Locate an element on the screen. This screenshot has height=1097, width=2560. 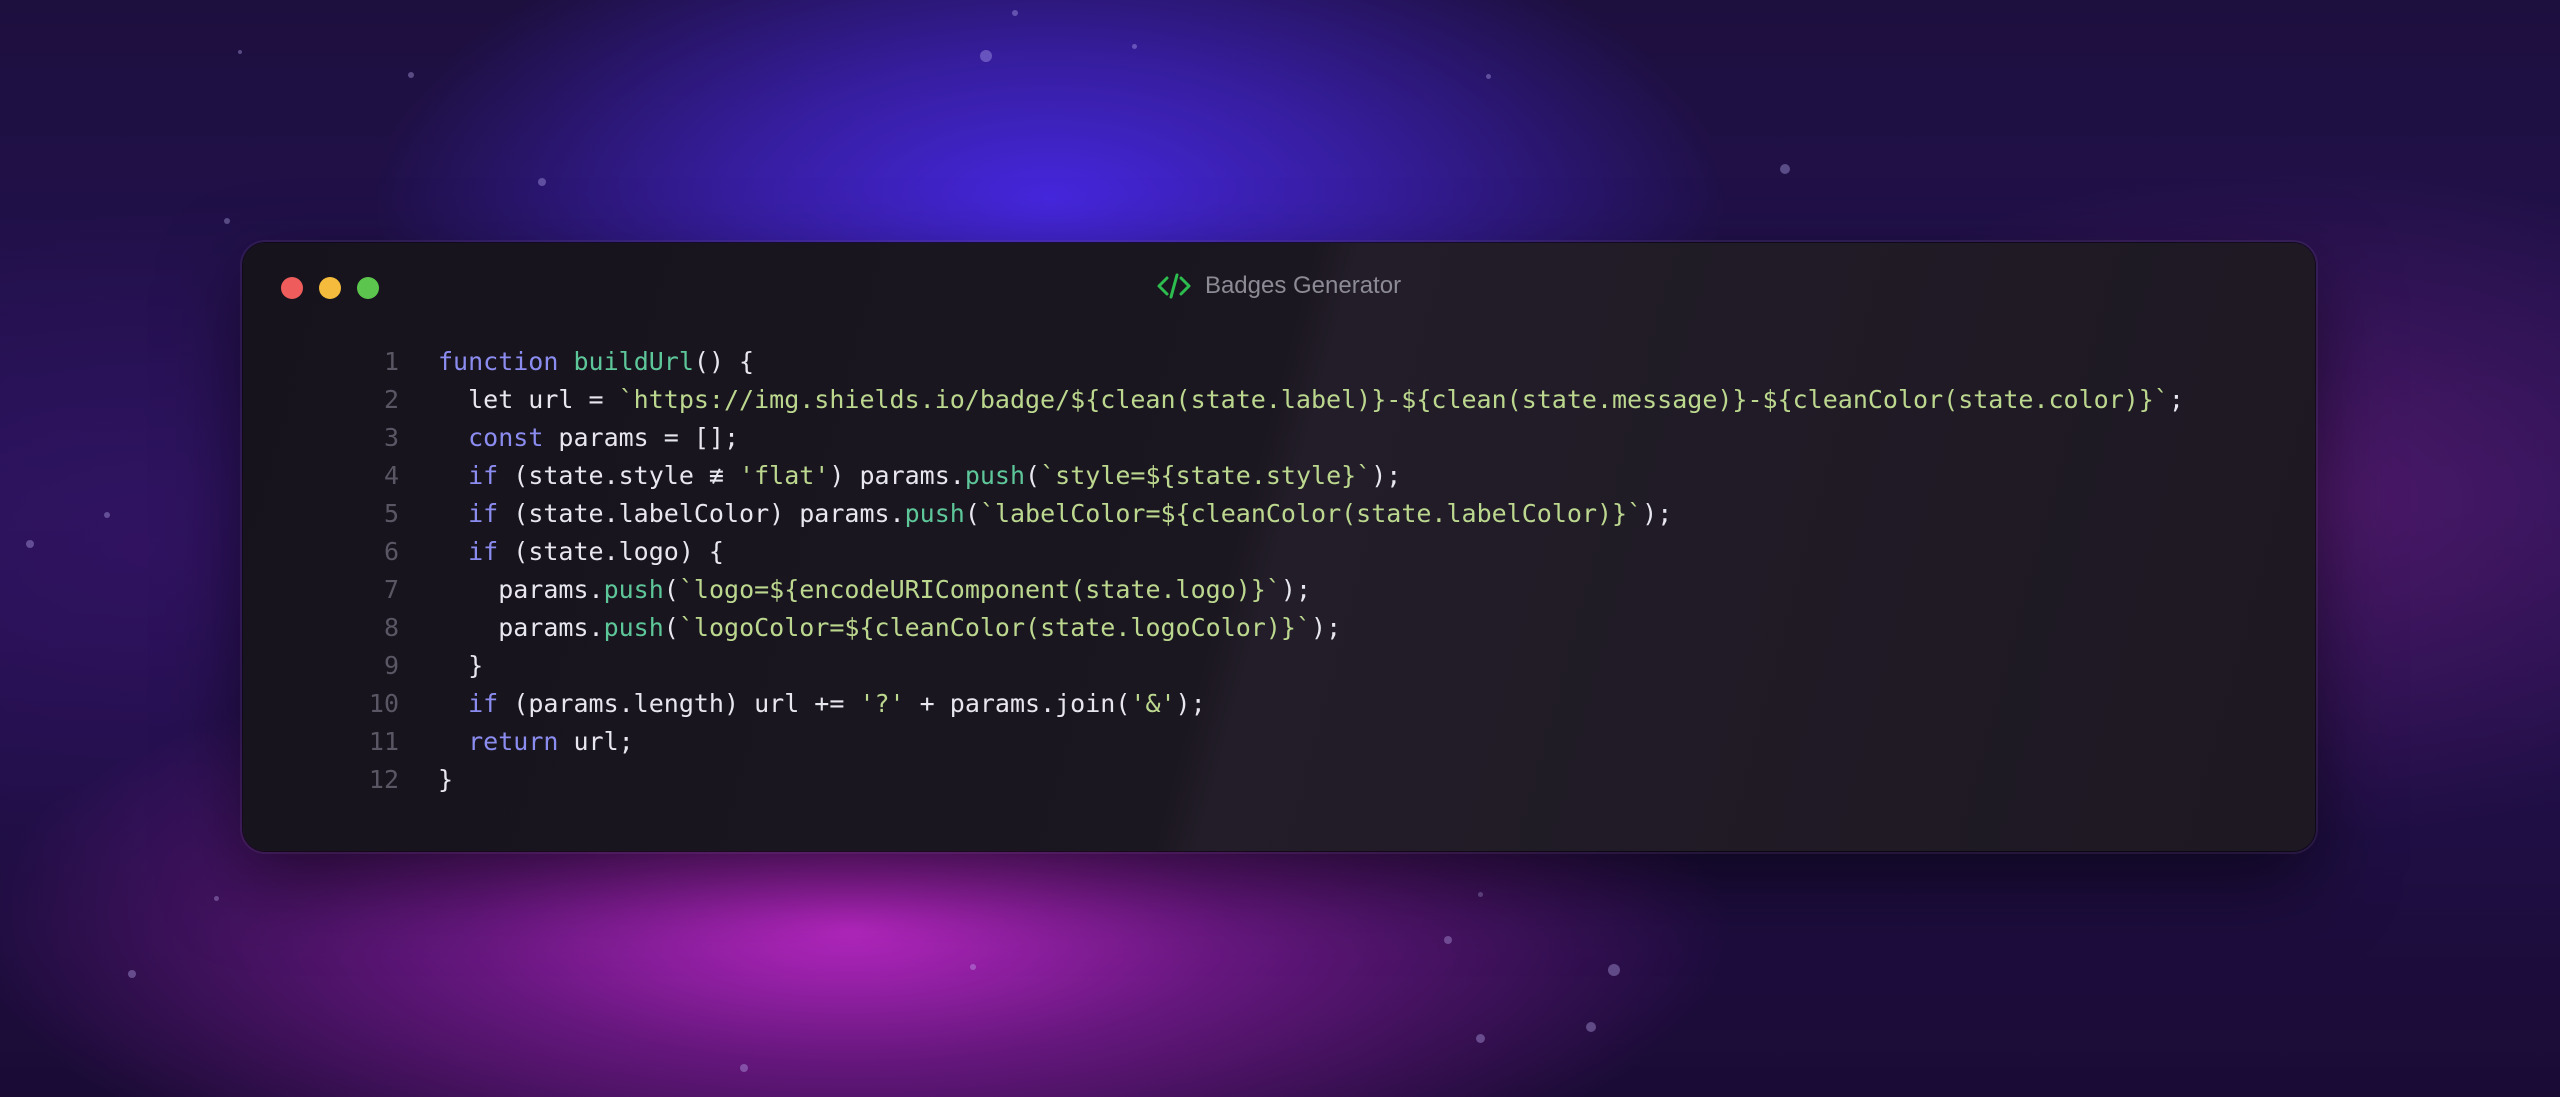
code-token: params = []; is located at coordinates (641, 437).